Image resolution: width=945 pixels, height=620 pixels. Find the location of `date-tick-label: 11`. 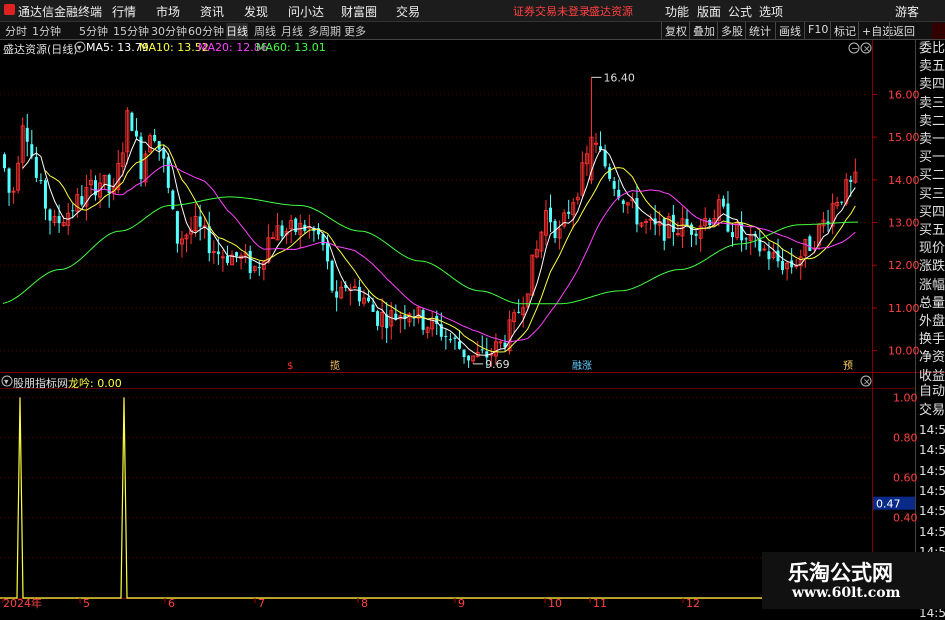

date-tick-label: 11 is located at coordinates (600, 603).